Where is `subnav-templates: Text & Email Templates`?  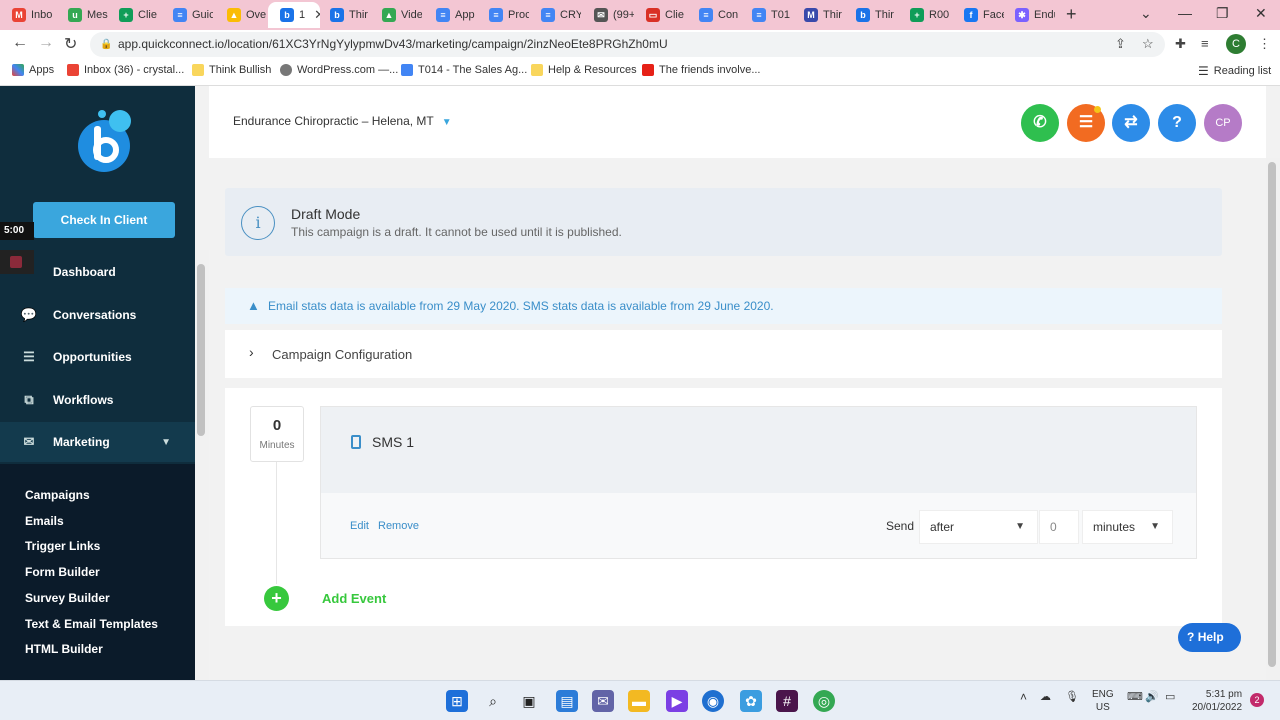 subnav-templates: Text & Email Templates is located at coordinates (91, 624).